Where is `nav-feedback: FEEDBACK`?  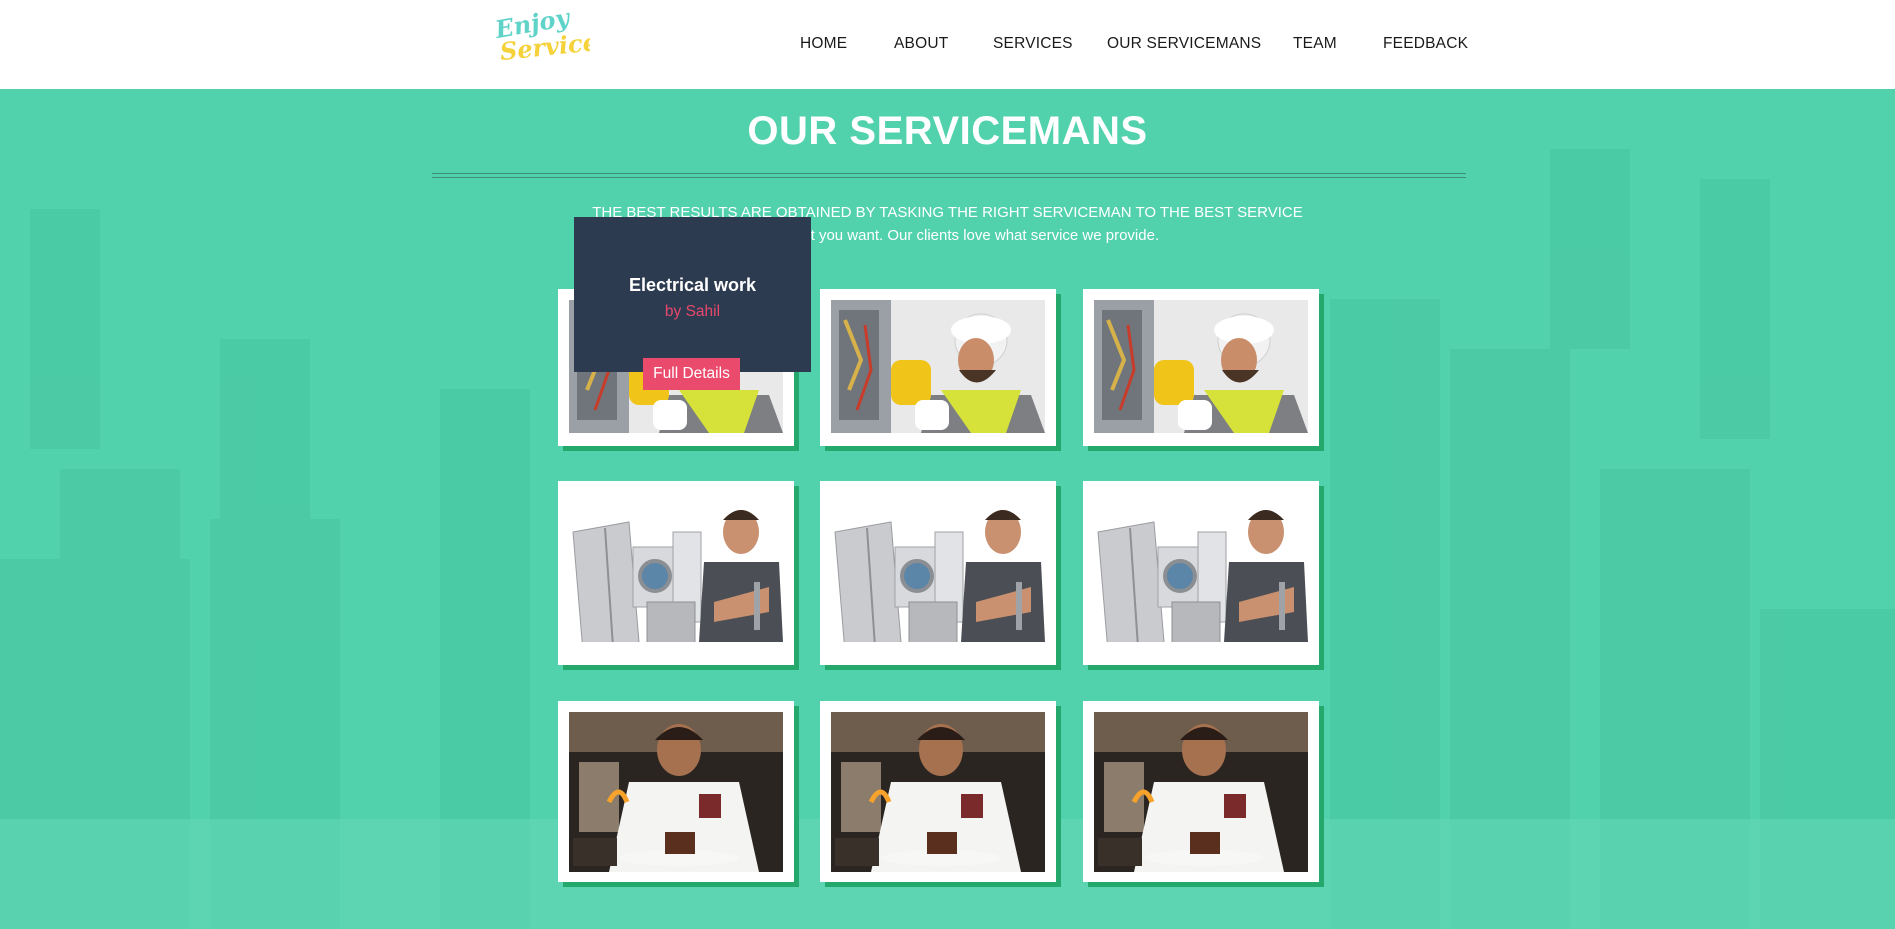 nav-feedback: FEEDBACK is located at coordinates (1425, 44).